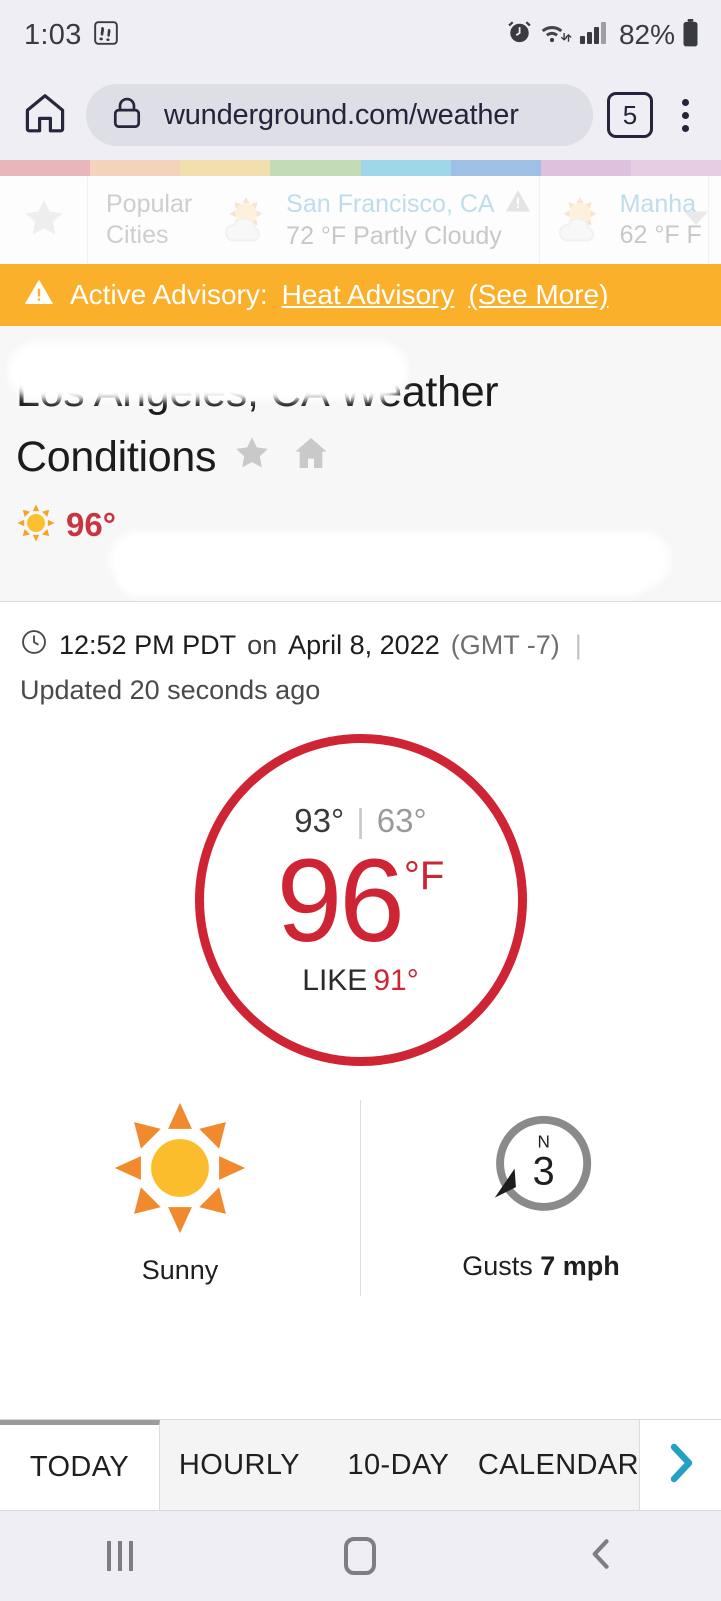 The height and width of the screenshot is (1601, 721). I want to click on status-bar-left: 1:03, so click(71, 35).